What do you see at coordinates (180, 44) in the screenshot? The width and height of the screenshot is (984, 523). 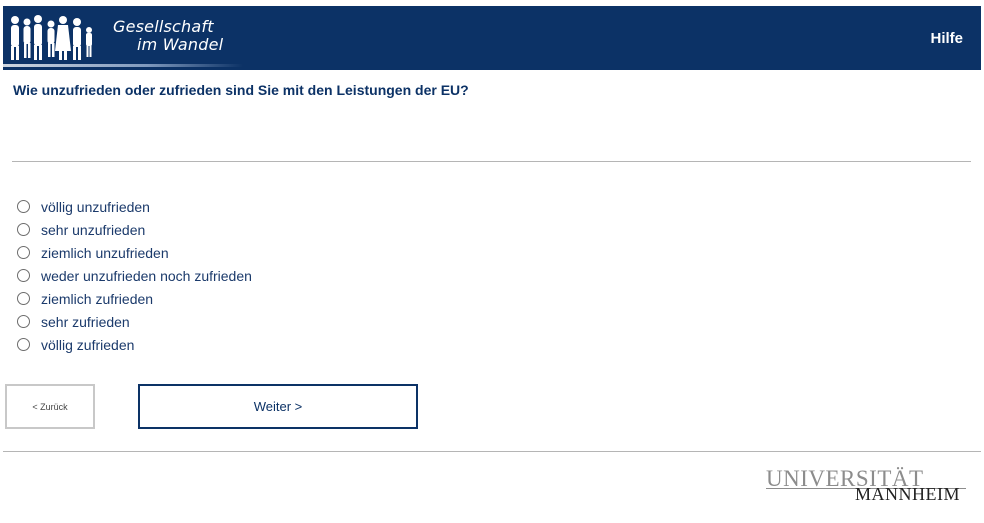 I see `logo-line-2: im Wandel` at bounding box center [180, 44].